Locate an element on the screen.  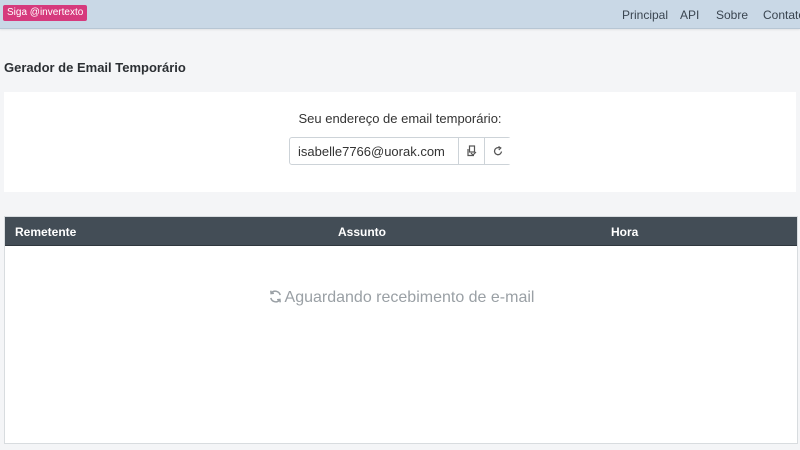
column-header-remetente: Remetente is located at coordinates (46, 232).